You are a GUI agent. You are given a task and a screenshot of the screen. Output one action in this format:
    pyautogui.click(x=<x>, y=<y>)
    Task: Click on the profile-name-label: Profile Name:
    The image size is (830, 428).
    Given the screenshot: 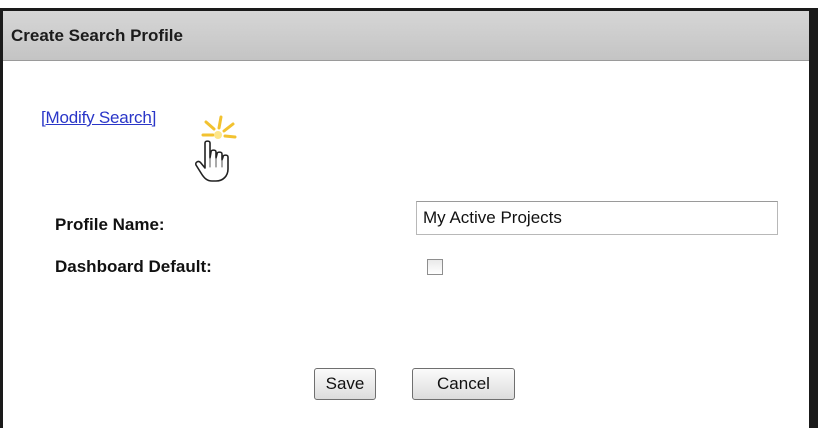 What is the action you would take?
    pyautogui.click(x=110, y=224)
    